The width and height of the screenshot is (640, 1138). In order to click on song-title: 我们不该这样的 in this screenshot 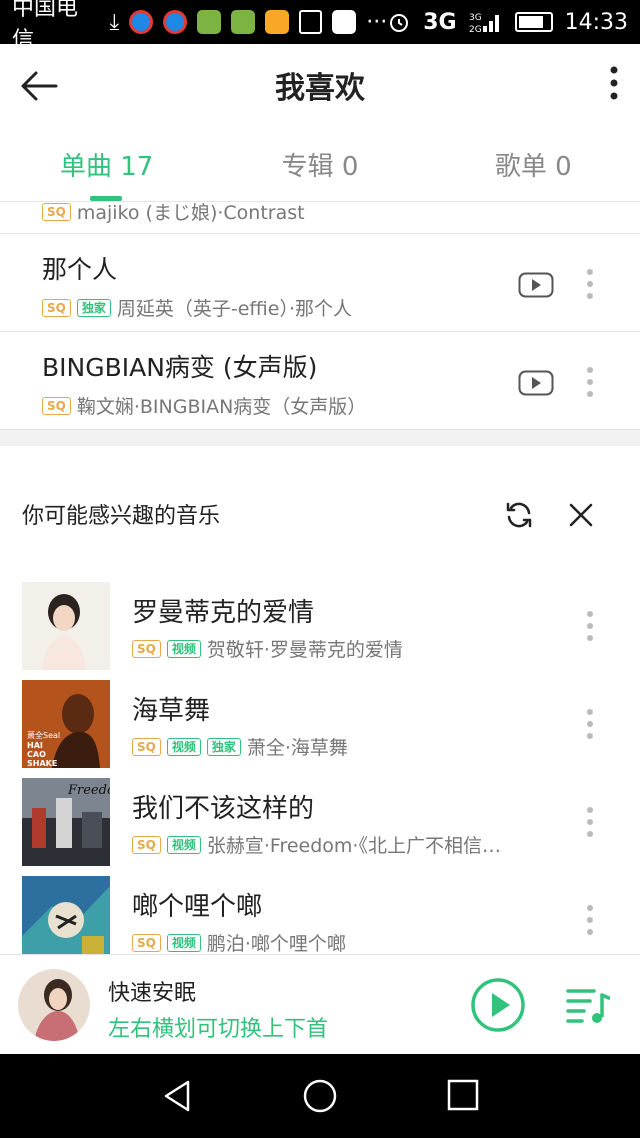, I will do `click(223, 809)`.